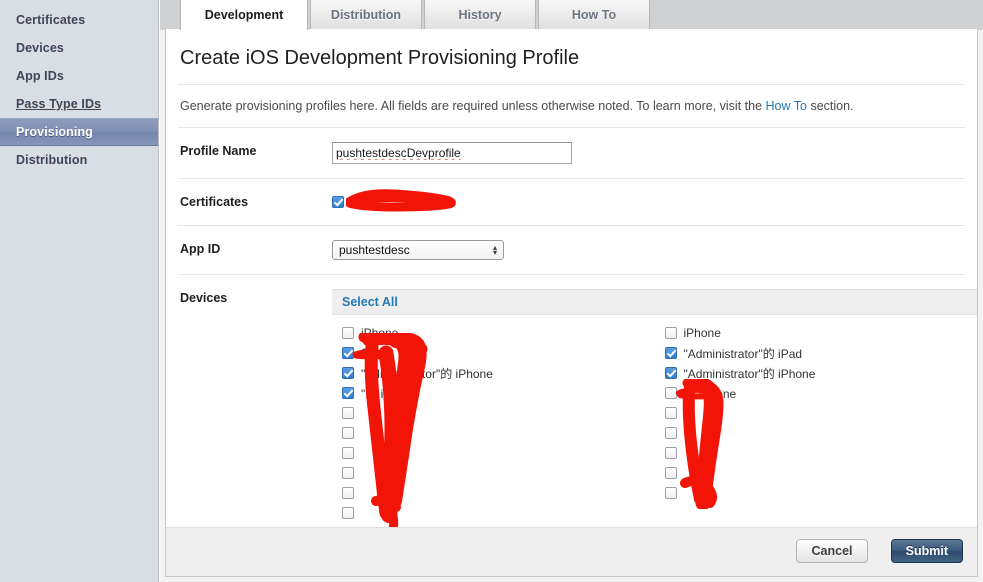 This screenshot has width=983, height=582. What do you see at coordinates (786, 106) in the screenshot?
I see `how-to-link: How To` at bounding box center [786, 106].